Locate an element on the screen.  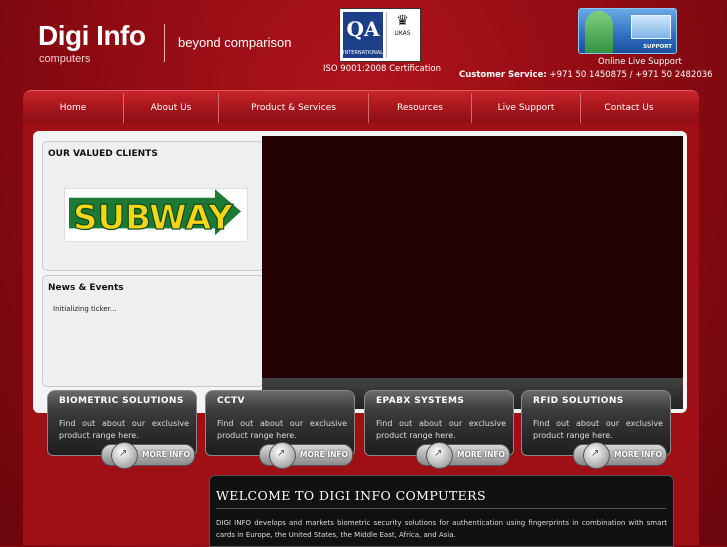
qa-logo: QA INTERNATIONAL is located at coordinates (363, 35).